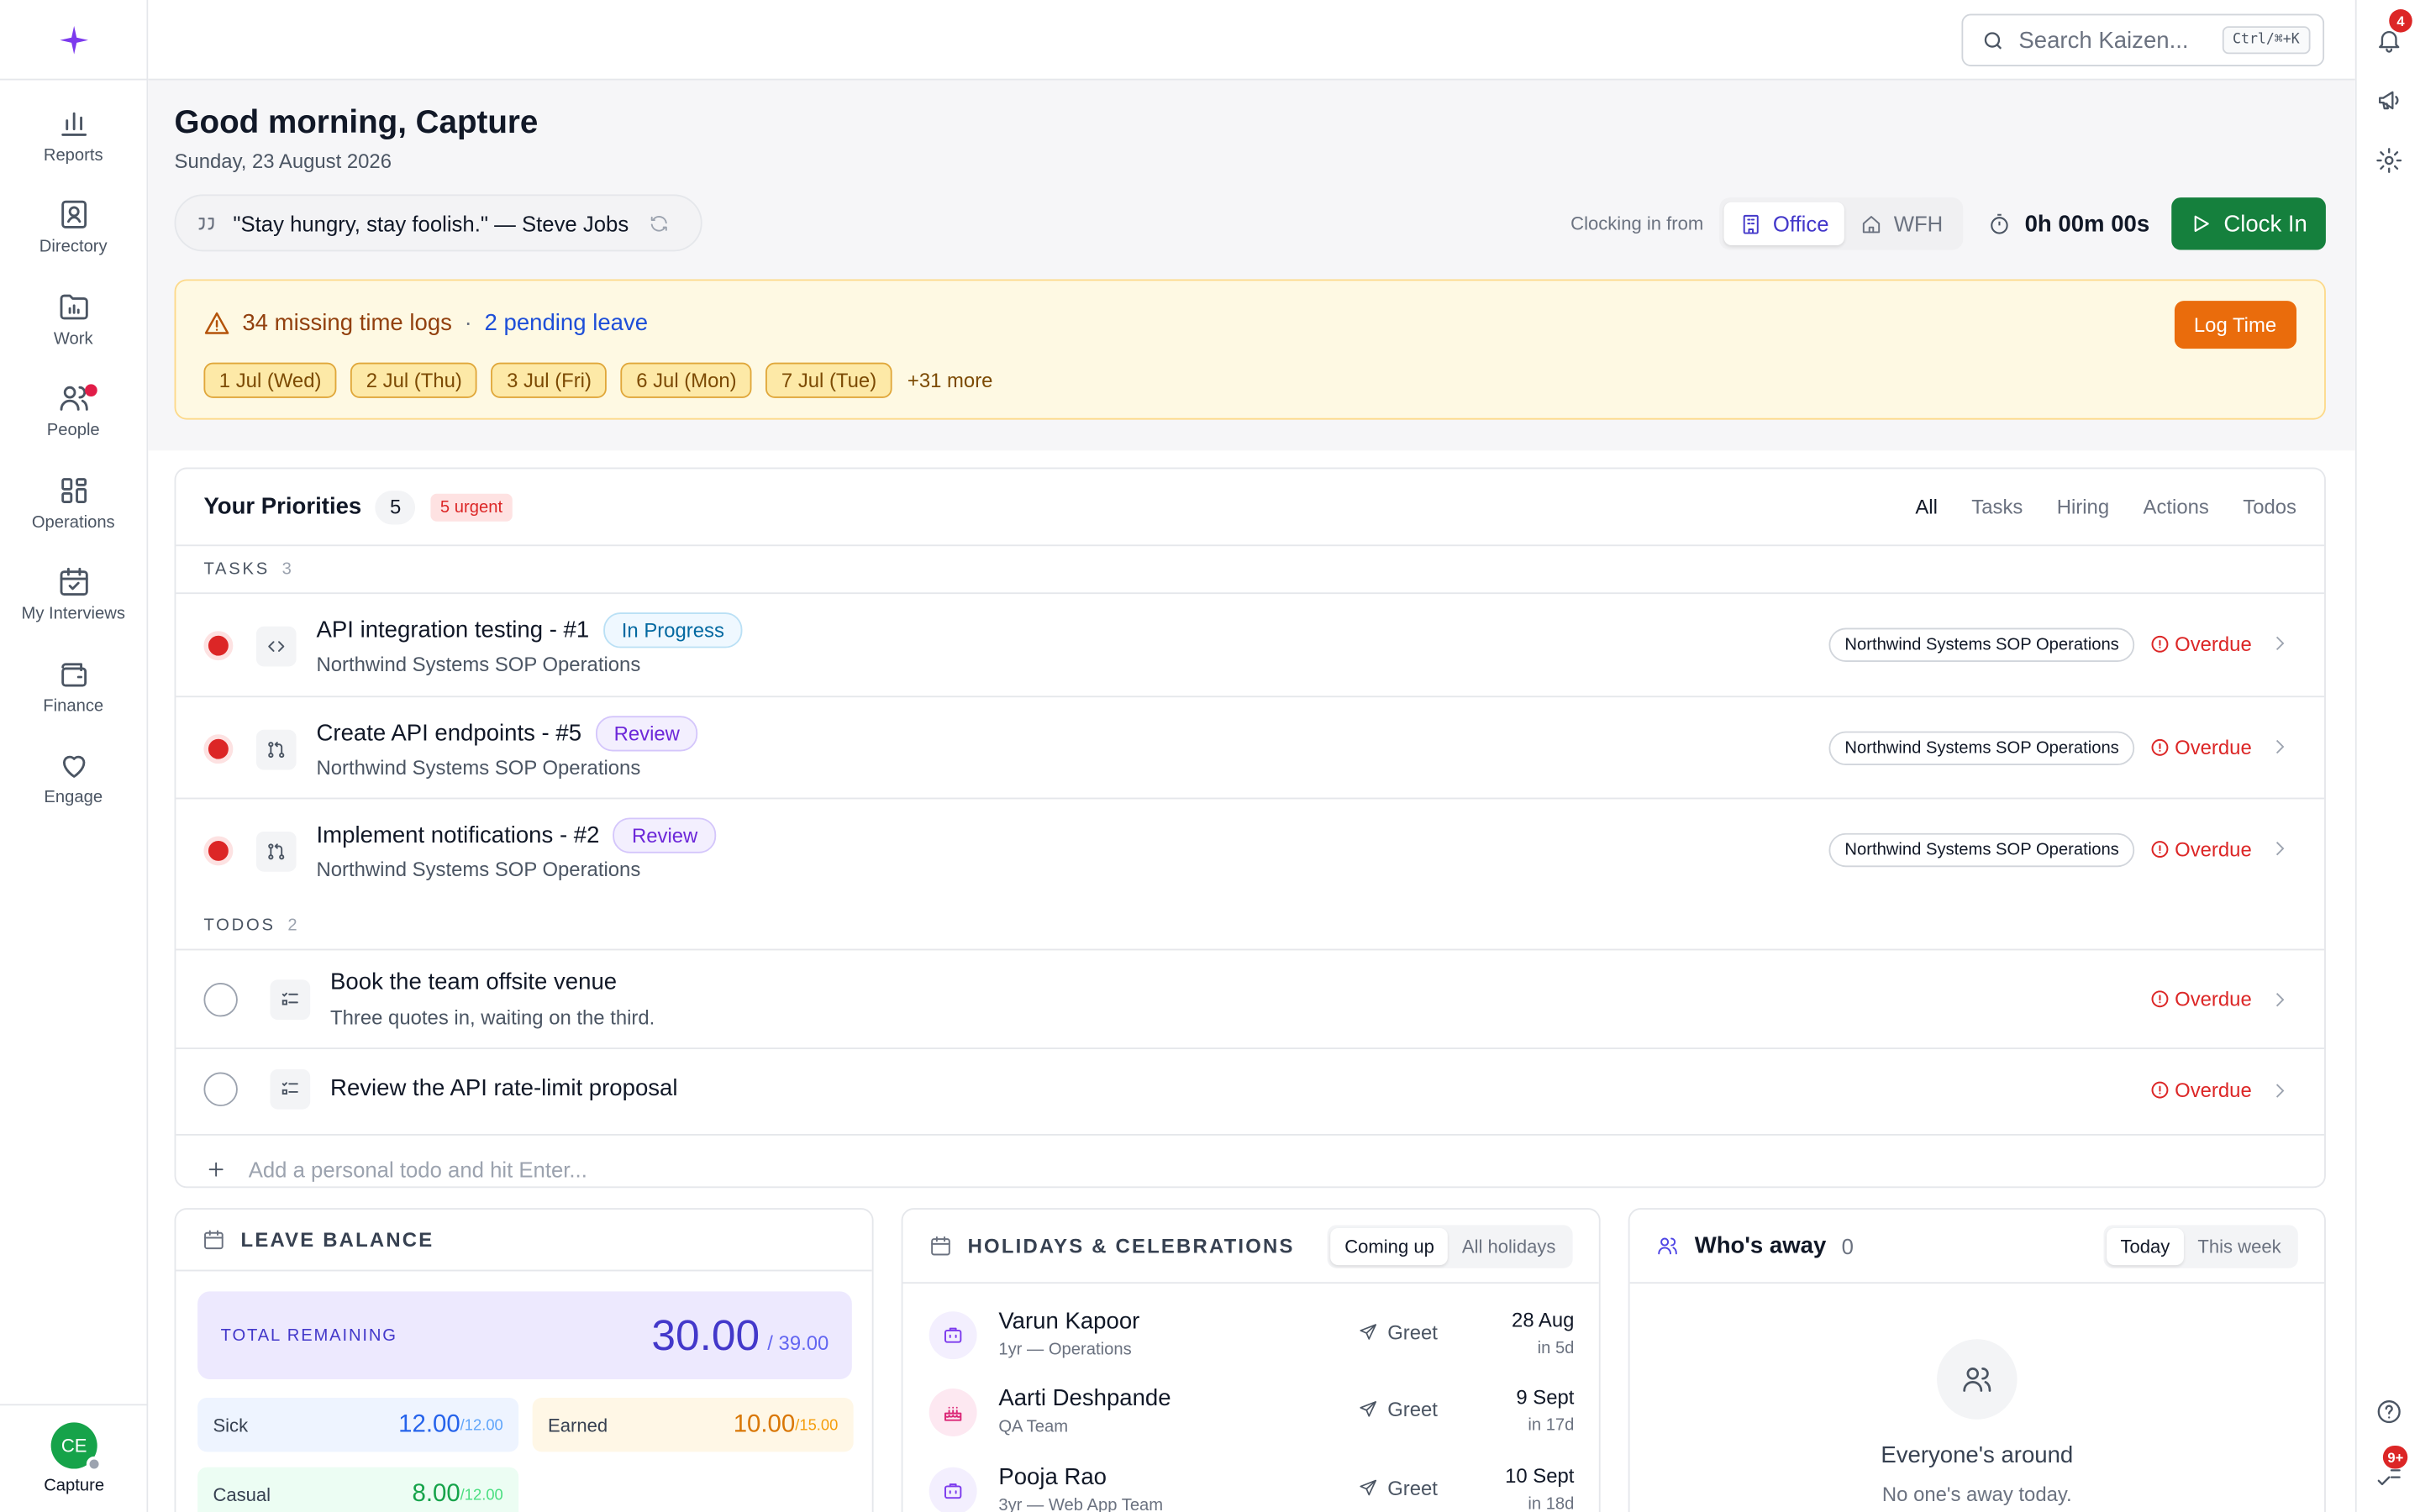  I want to click on pending-leave-link: 2 pending leave, so click(567, 323).